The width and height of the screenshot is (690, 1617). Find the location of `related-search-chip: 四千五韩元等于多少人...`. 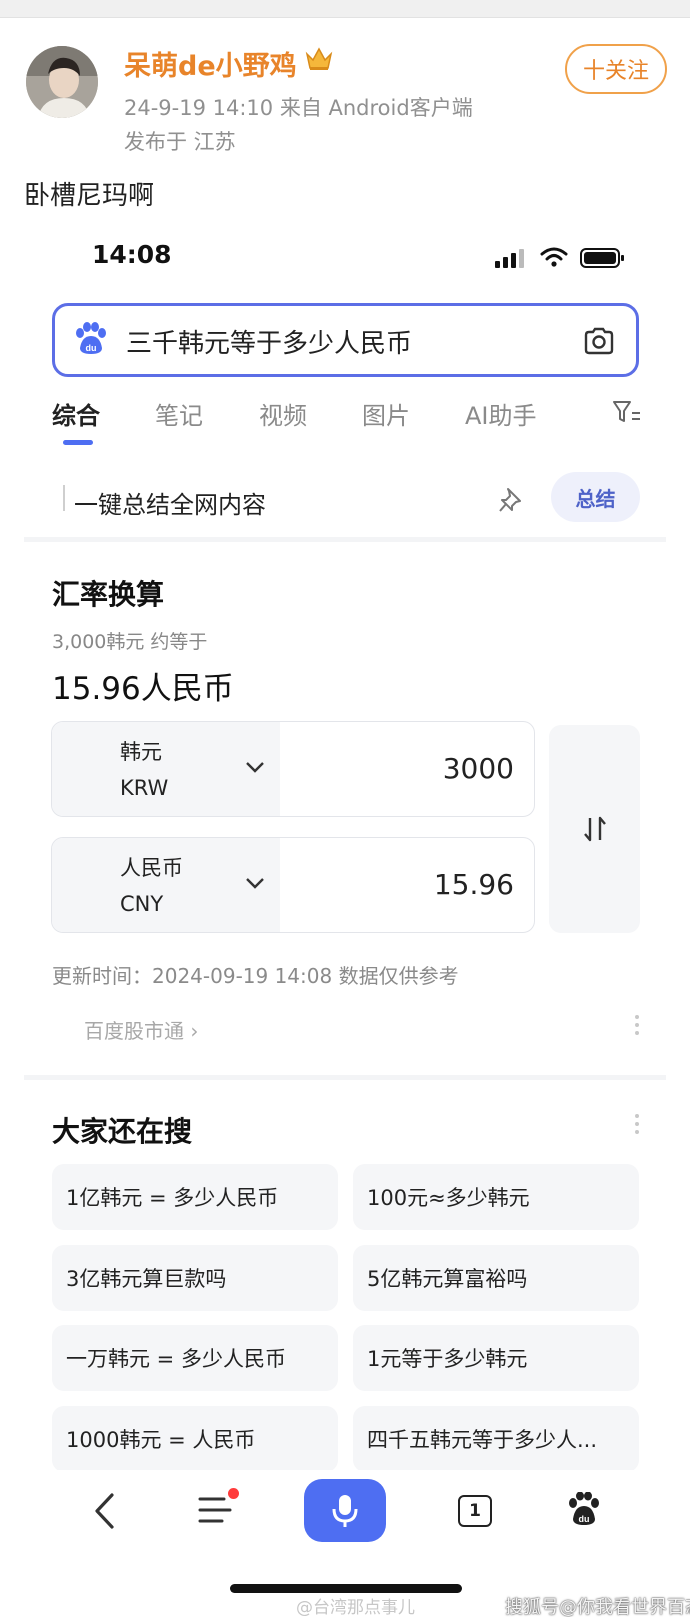

related-search-chip: 四千五韩元等于多少人... is located at coordinates (496, 1439).